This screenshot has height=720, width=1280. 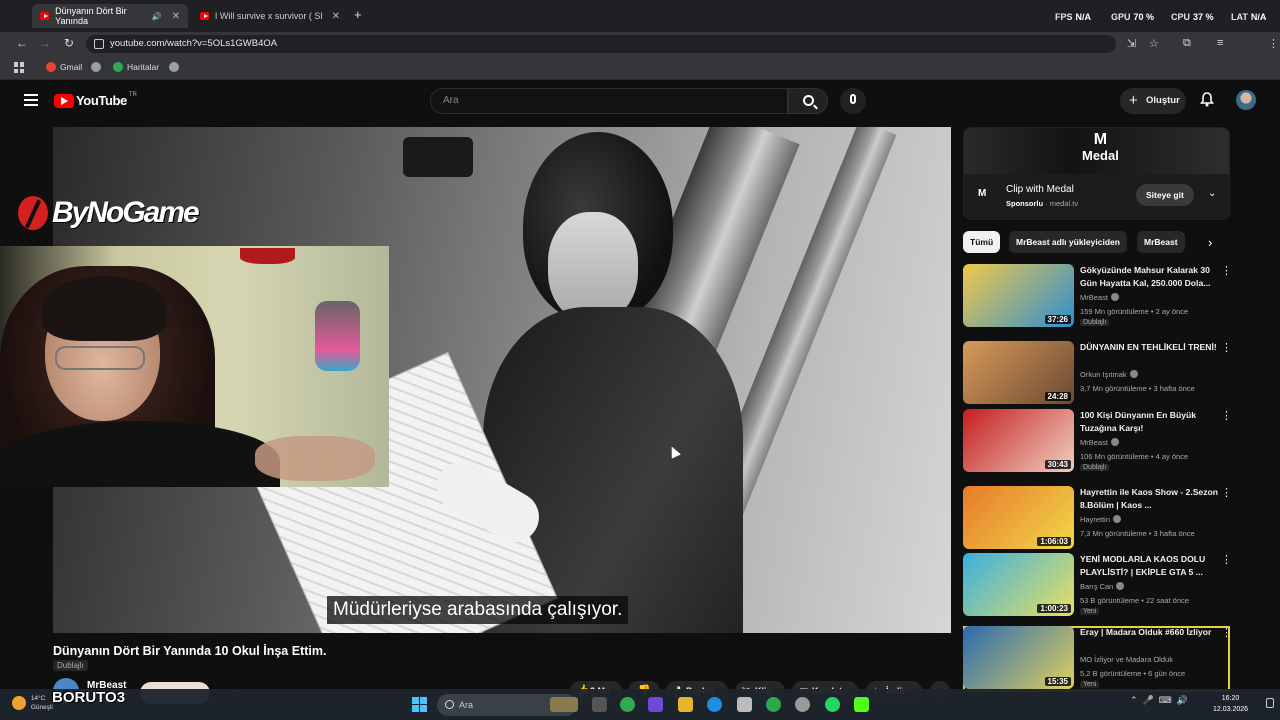 What do you see at coordinates (685, 704) in the screenshot?
I see `file-explorer-icon` at bounding box center [685, 704].